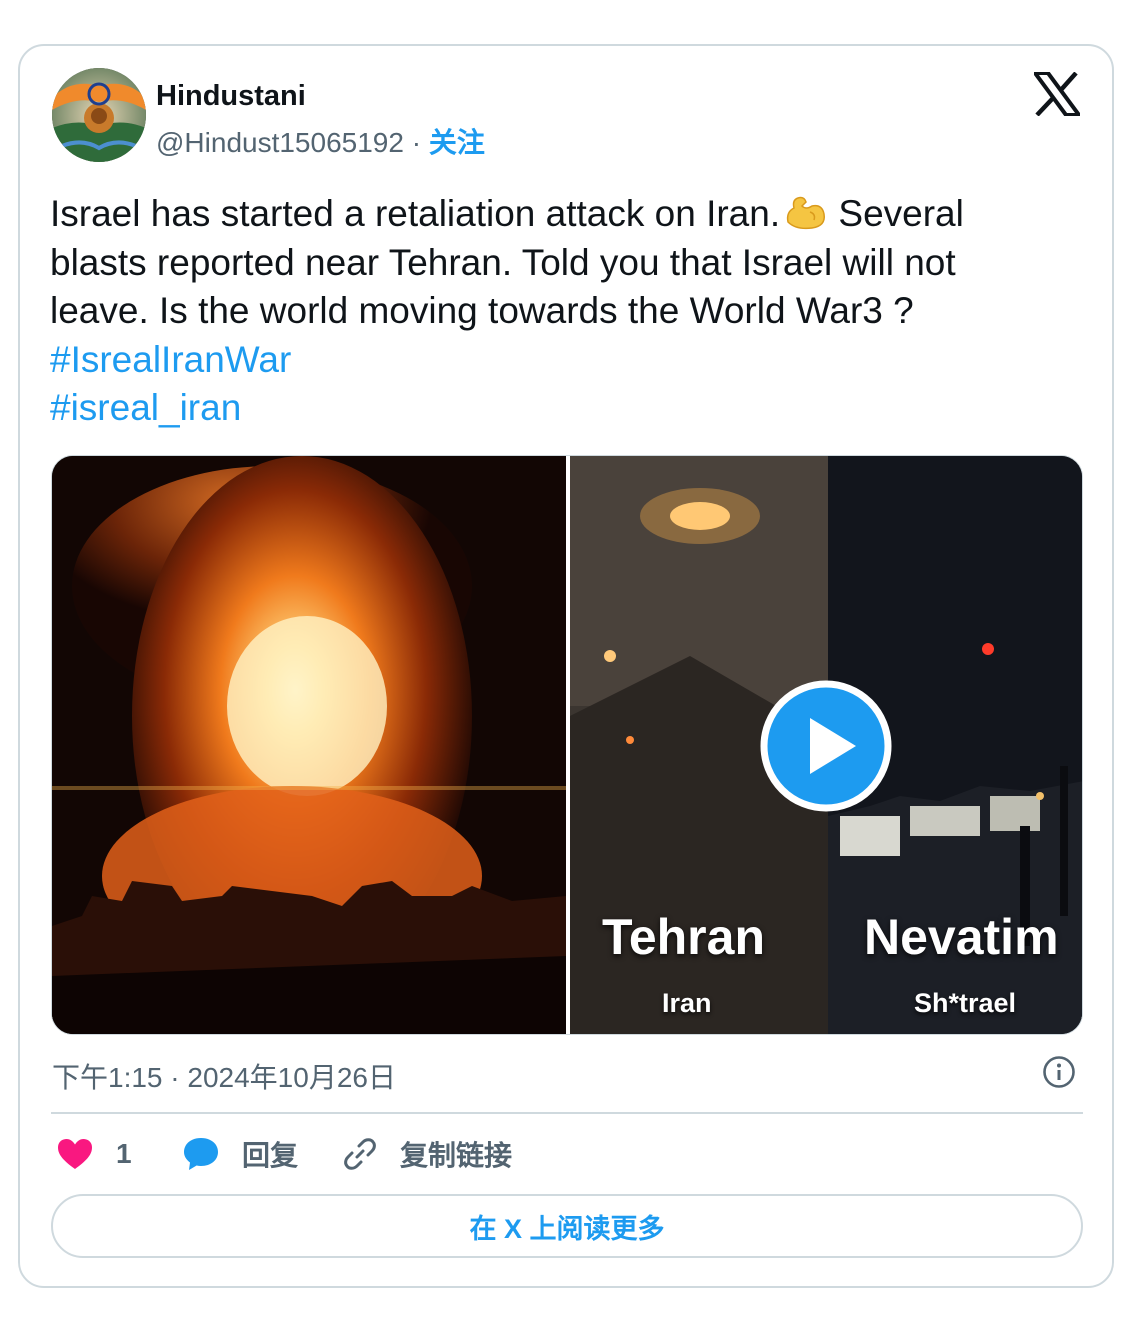 This screenshot has height=1328, width=1146. I want to click on play-video-button, so click(826, 746).